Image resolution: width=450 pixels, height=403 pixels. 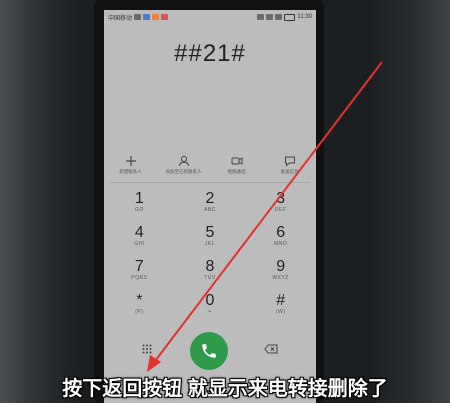 I want to click on key-9: 9 WXYZ, so click(x=280, y=270).